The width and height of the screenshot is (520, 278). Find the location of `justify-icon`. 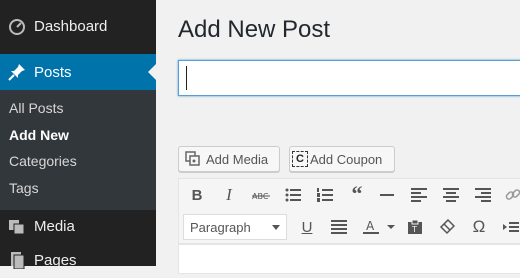

justify-icon is located at coordinates (339, 227).